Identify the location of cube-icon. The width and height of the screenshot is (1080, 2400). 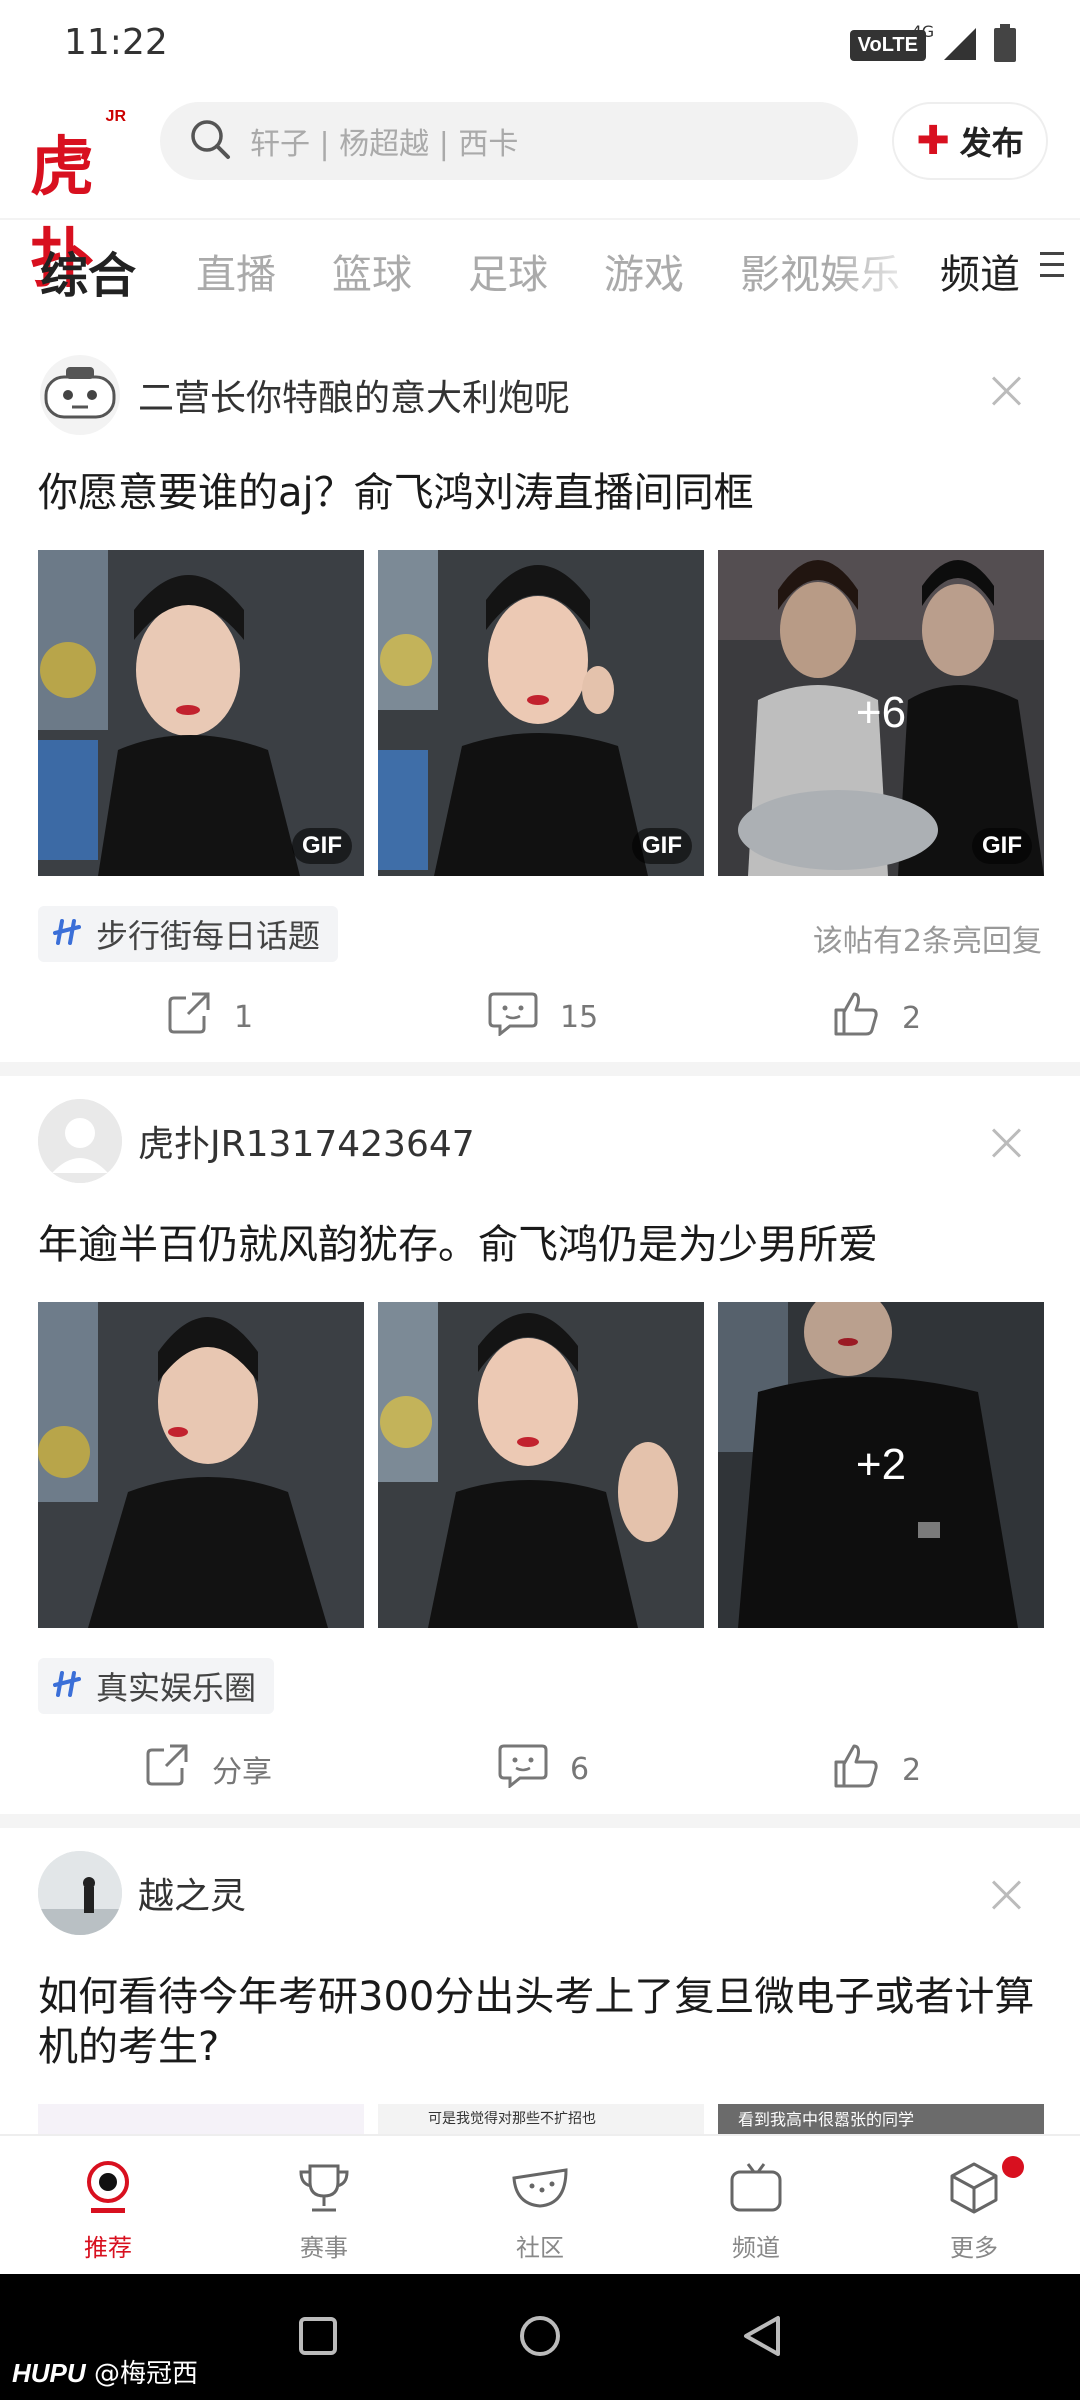
(974, 2190).